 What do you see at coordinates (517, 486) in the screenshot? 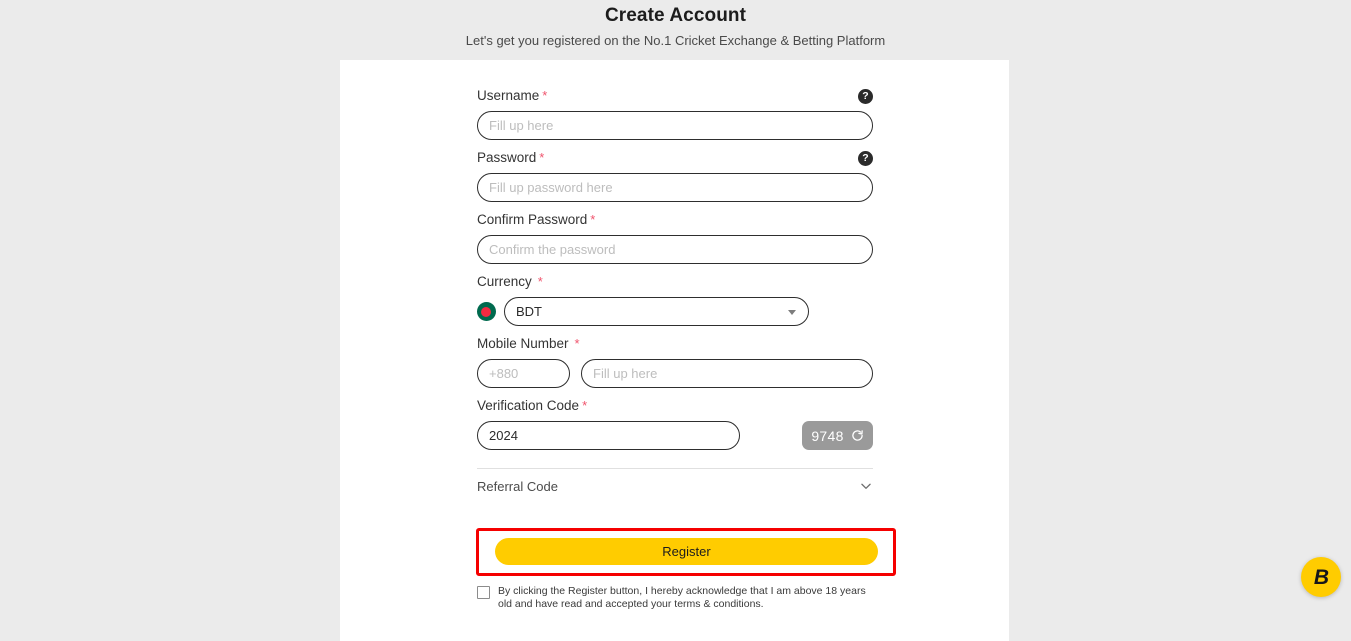
I see `referral-code-label: Referral Code` at bounding box center [517, 486].